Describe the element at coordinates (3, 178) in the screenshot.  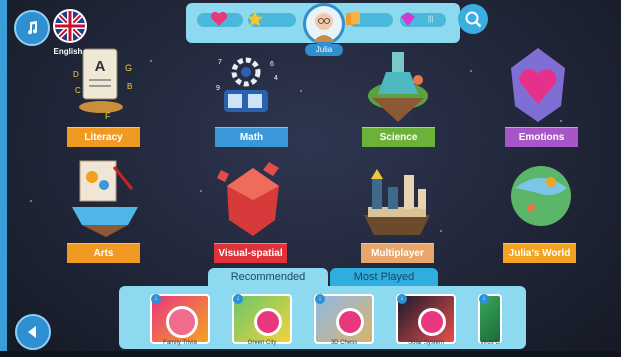
I see `left-edge-bar` at that location.